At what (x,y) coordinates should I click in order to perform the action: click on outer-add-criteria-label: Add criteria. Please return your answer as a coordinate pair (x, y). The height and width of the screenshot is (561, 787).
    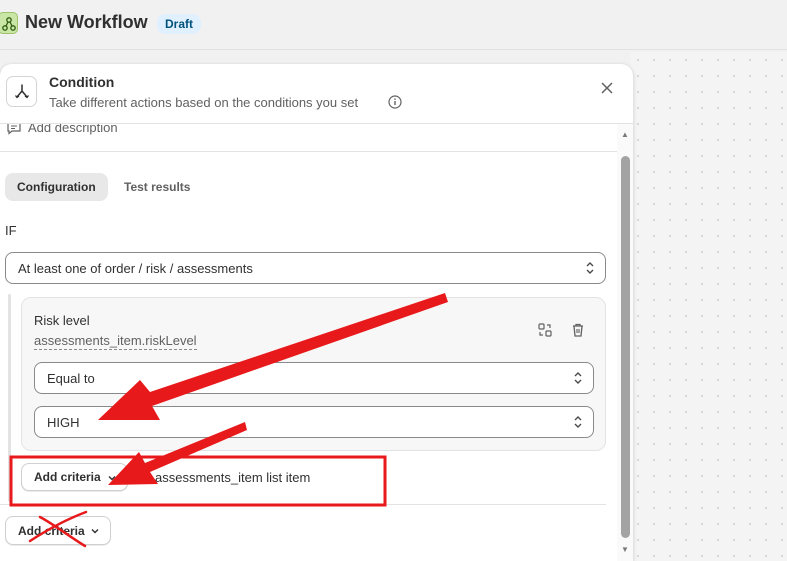
    Looking at the image, I should click on (51, 530).